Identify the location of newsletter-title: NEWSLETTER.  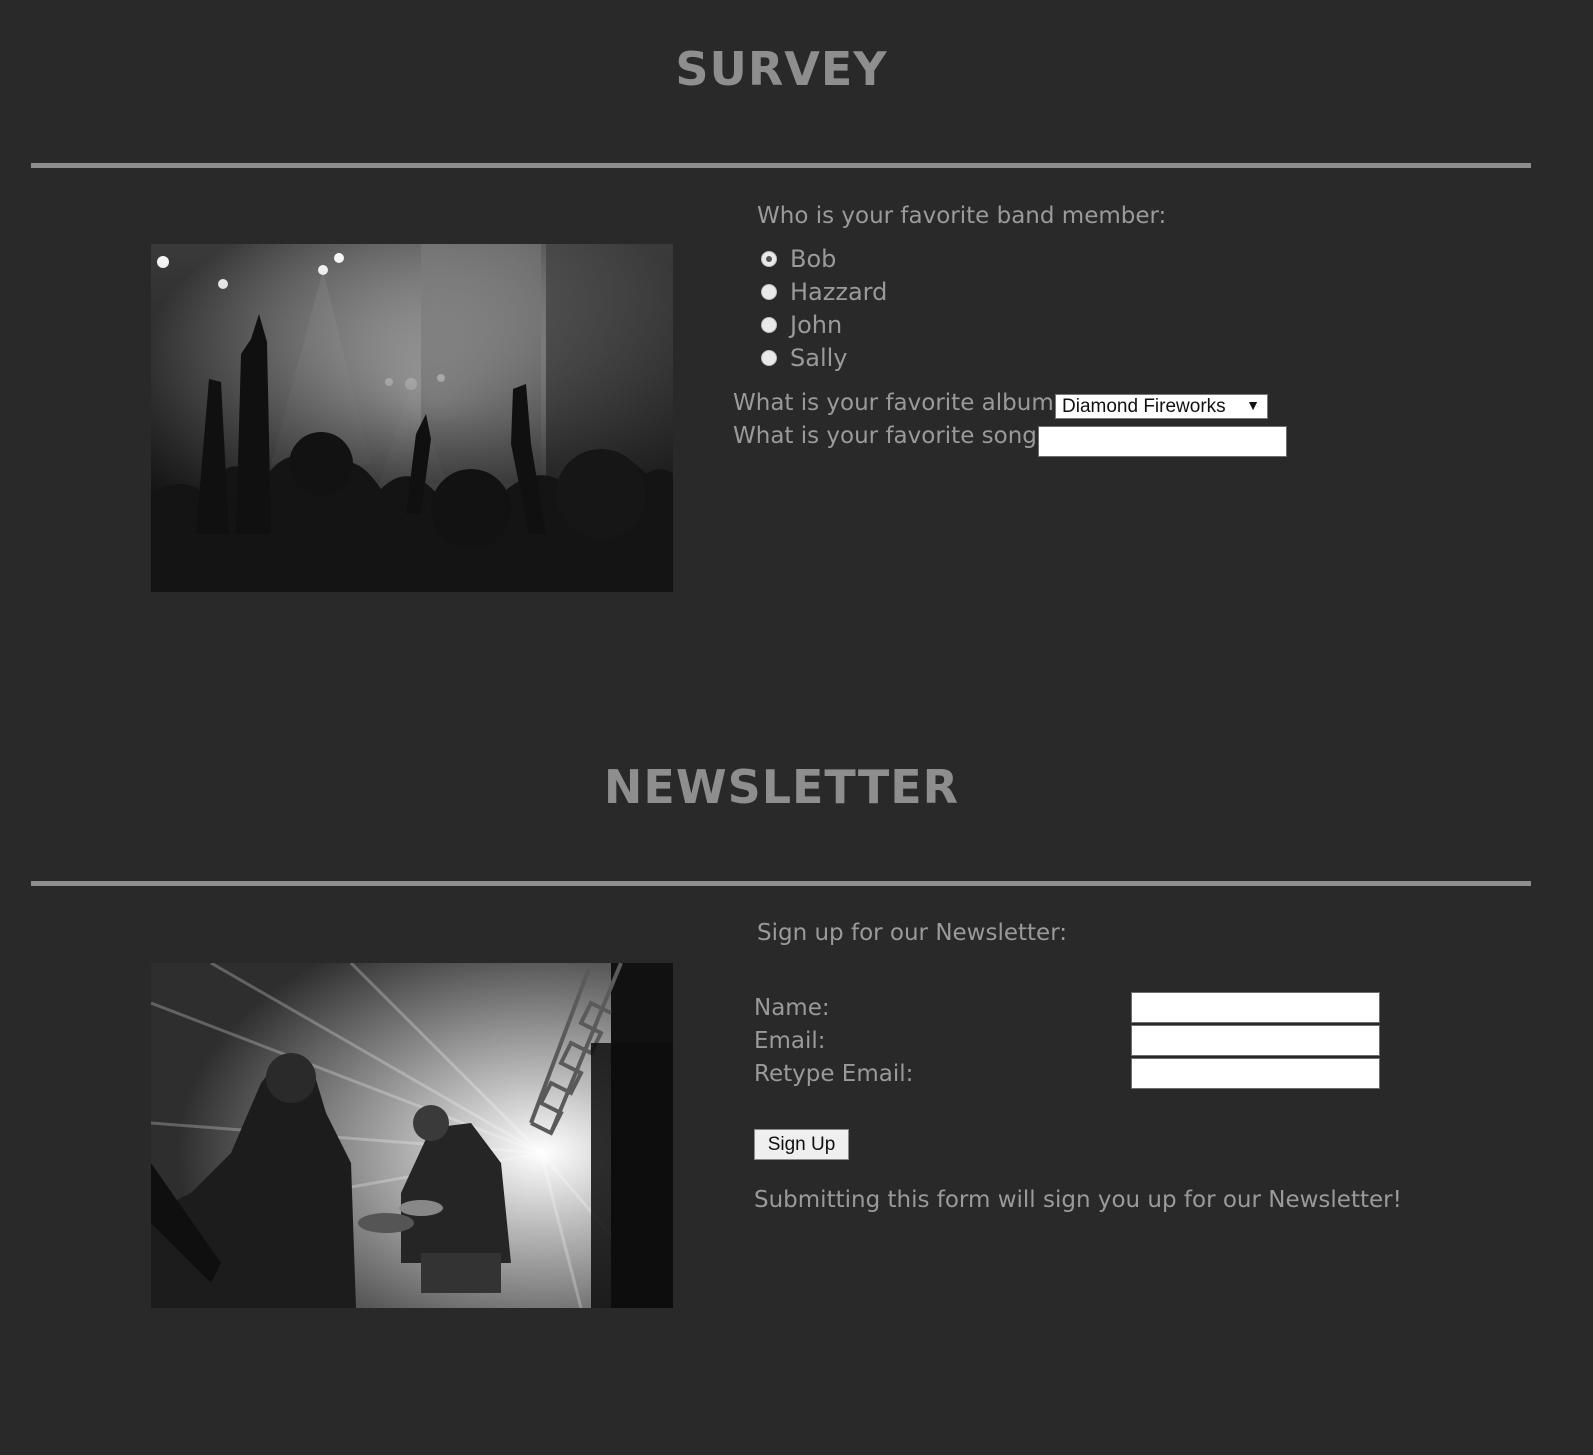
(781, 787).